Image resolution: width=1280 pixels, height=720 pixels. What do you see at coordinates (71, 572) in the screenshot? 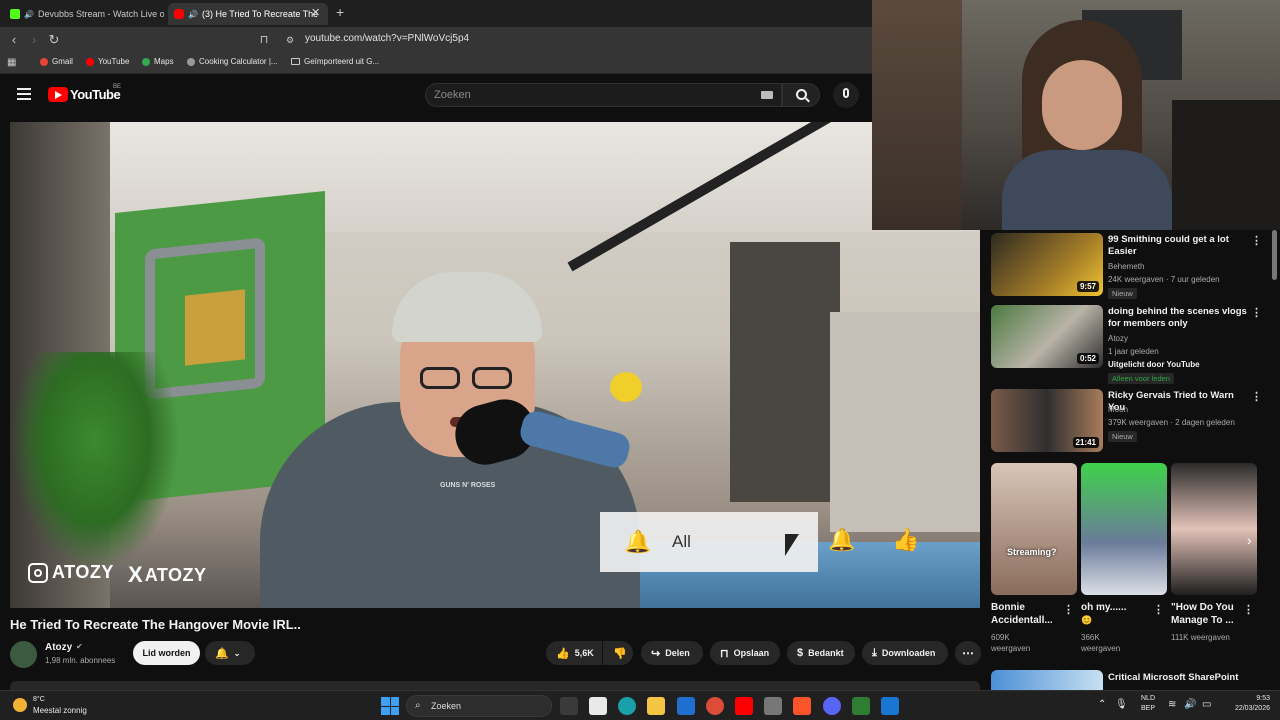
I see `instagram-overlay: ATOZY` at bounding box center [71, 572].